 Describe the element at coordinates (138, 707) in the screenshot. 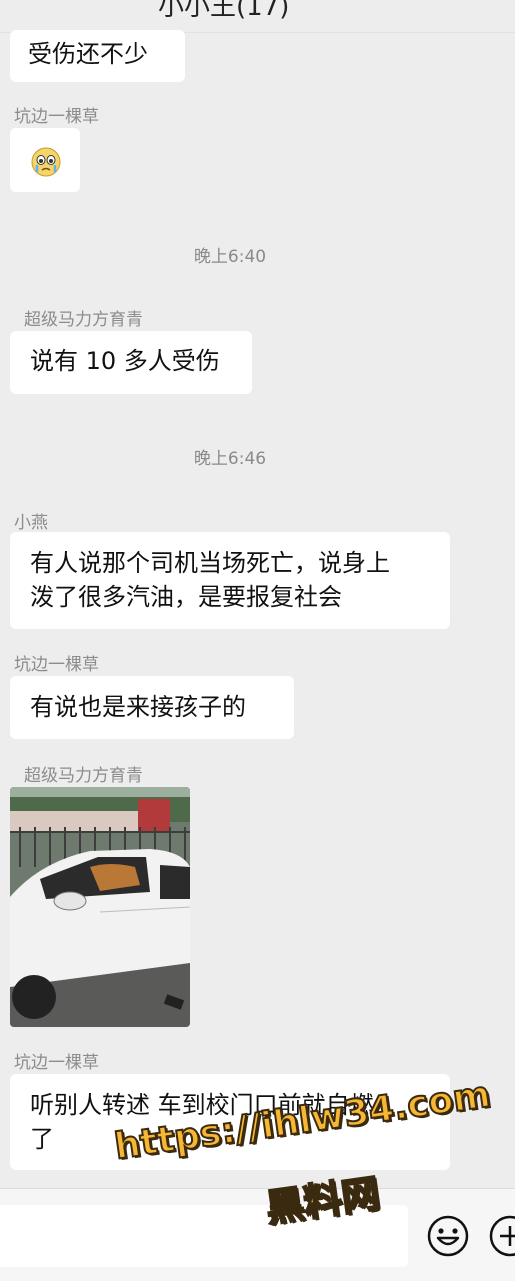

I see `message-text: 有说也是来接孩子的` at that location.